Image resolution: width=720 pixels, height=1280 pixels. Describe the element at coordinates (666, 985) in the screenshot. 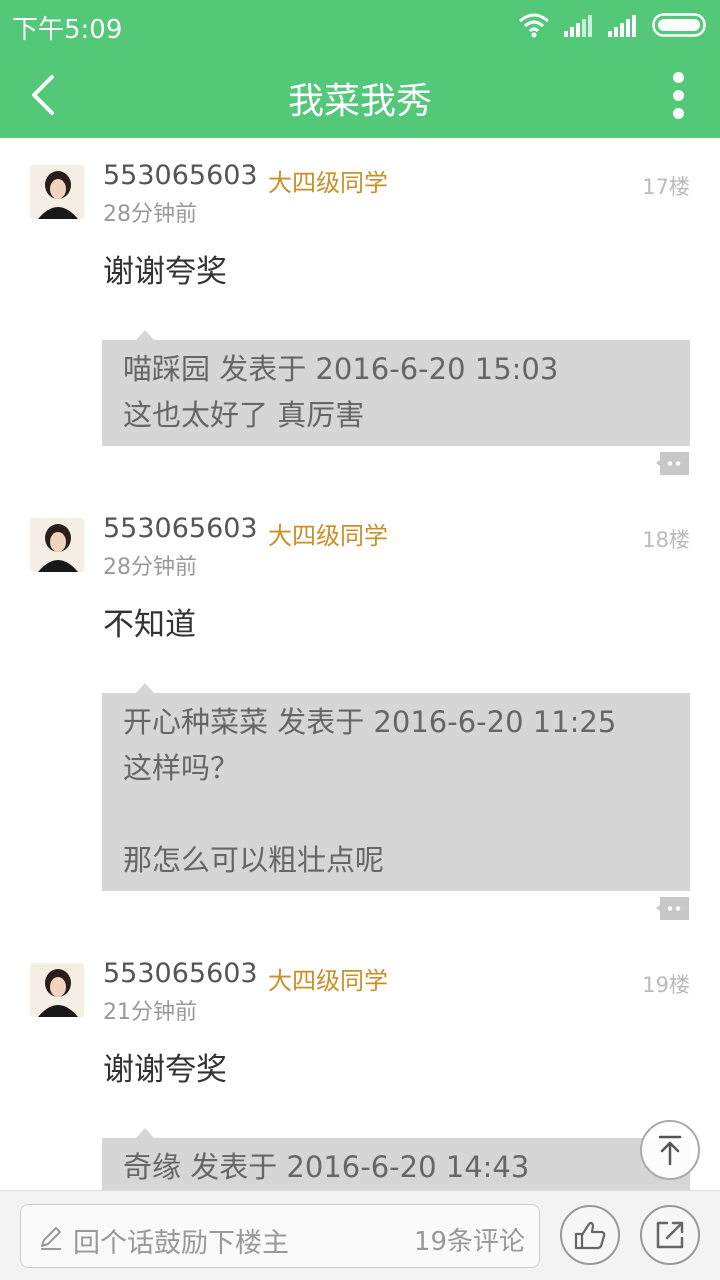

I see `floor-number: 19楼` at that location.